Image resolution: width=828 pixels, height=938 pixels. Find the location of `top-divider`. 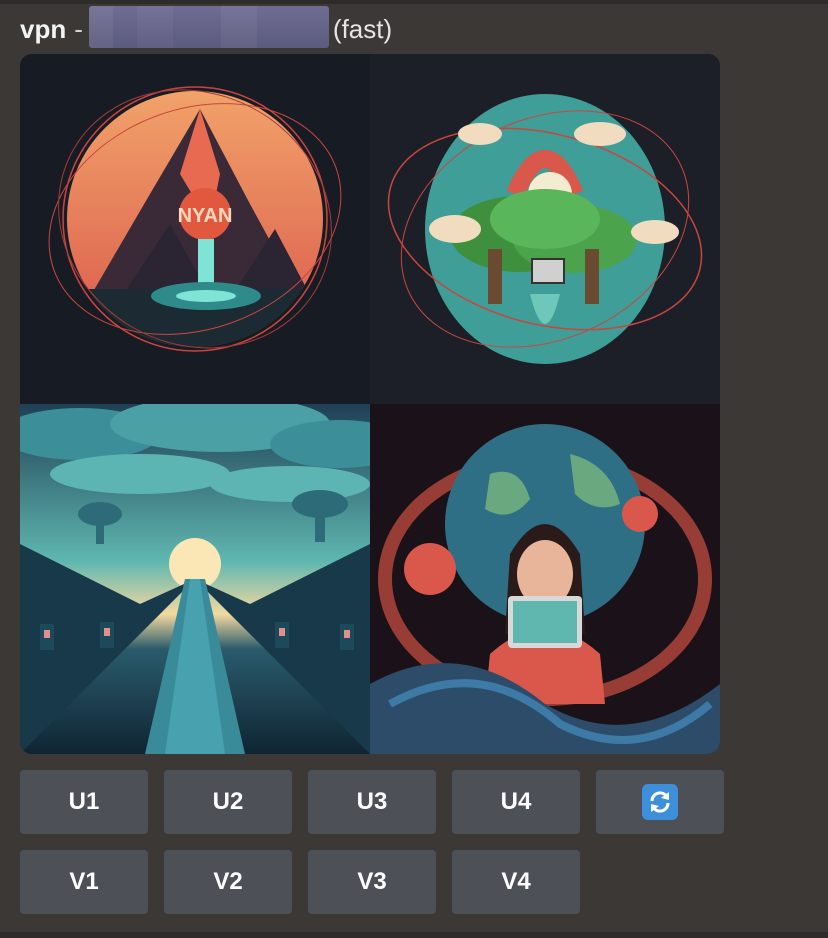

top-divider is located at coordinates (414, 2).